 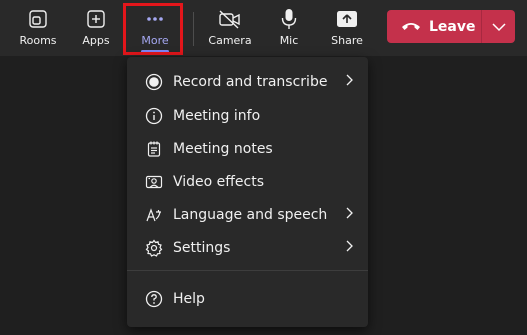 I want to click on share-label: Share, so click(x=347, y=40).